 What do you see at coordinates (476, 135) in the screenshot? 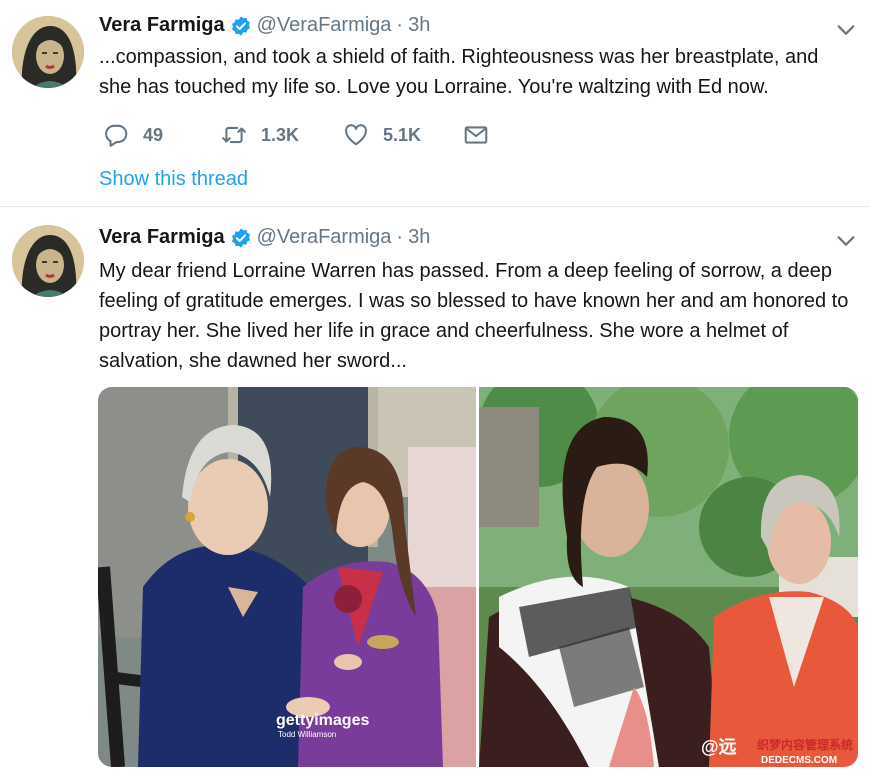
I see `share-icon` at bounding box center [476, 135].